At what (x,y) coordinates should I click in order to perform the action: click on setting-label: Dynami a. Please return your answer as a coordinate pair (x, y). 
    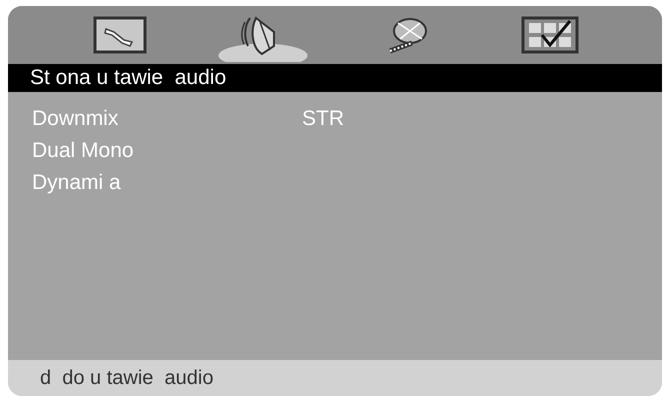
    Looking at the image, I should click on (167, 183).